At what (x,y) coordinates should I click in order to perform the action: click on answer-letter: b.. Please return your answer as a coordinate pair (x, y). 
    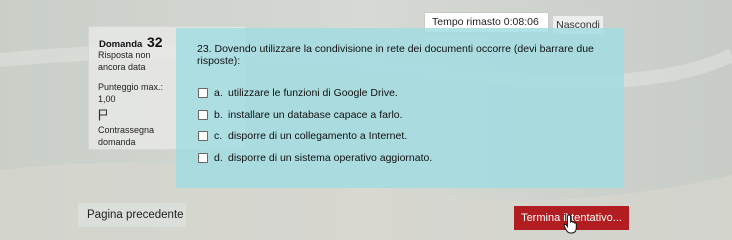
    Looking at the image, I should click on (218, 115).